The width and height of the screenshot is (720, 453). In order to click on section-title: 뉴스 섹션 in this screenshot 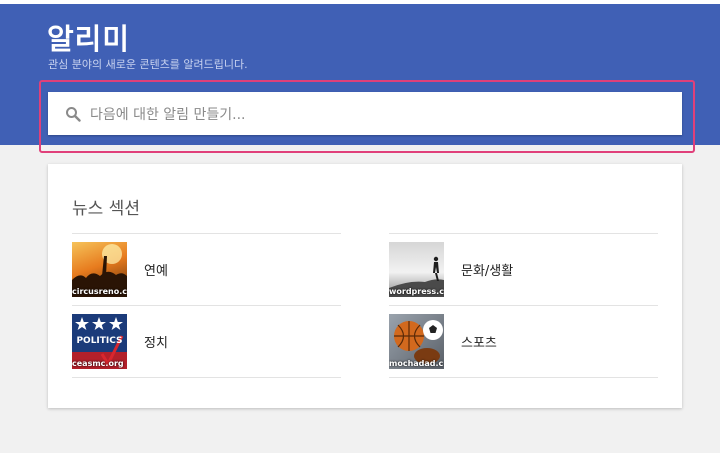, I will do `click(106, 209)`.